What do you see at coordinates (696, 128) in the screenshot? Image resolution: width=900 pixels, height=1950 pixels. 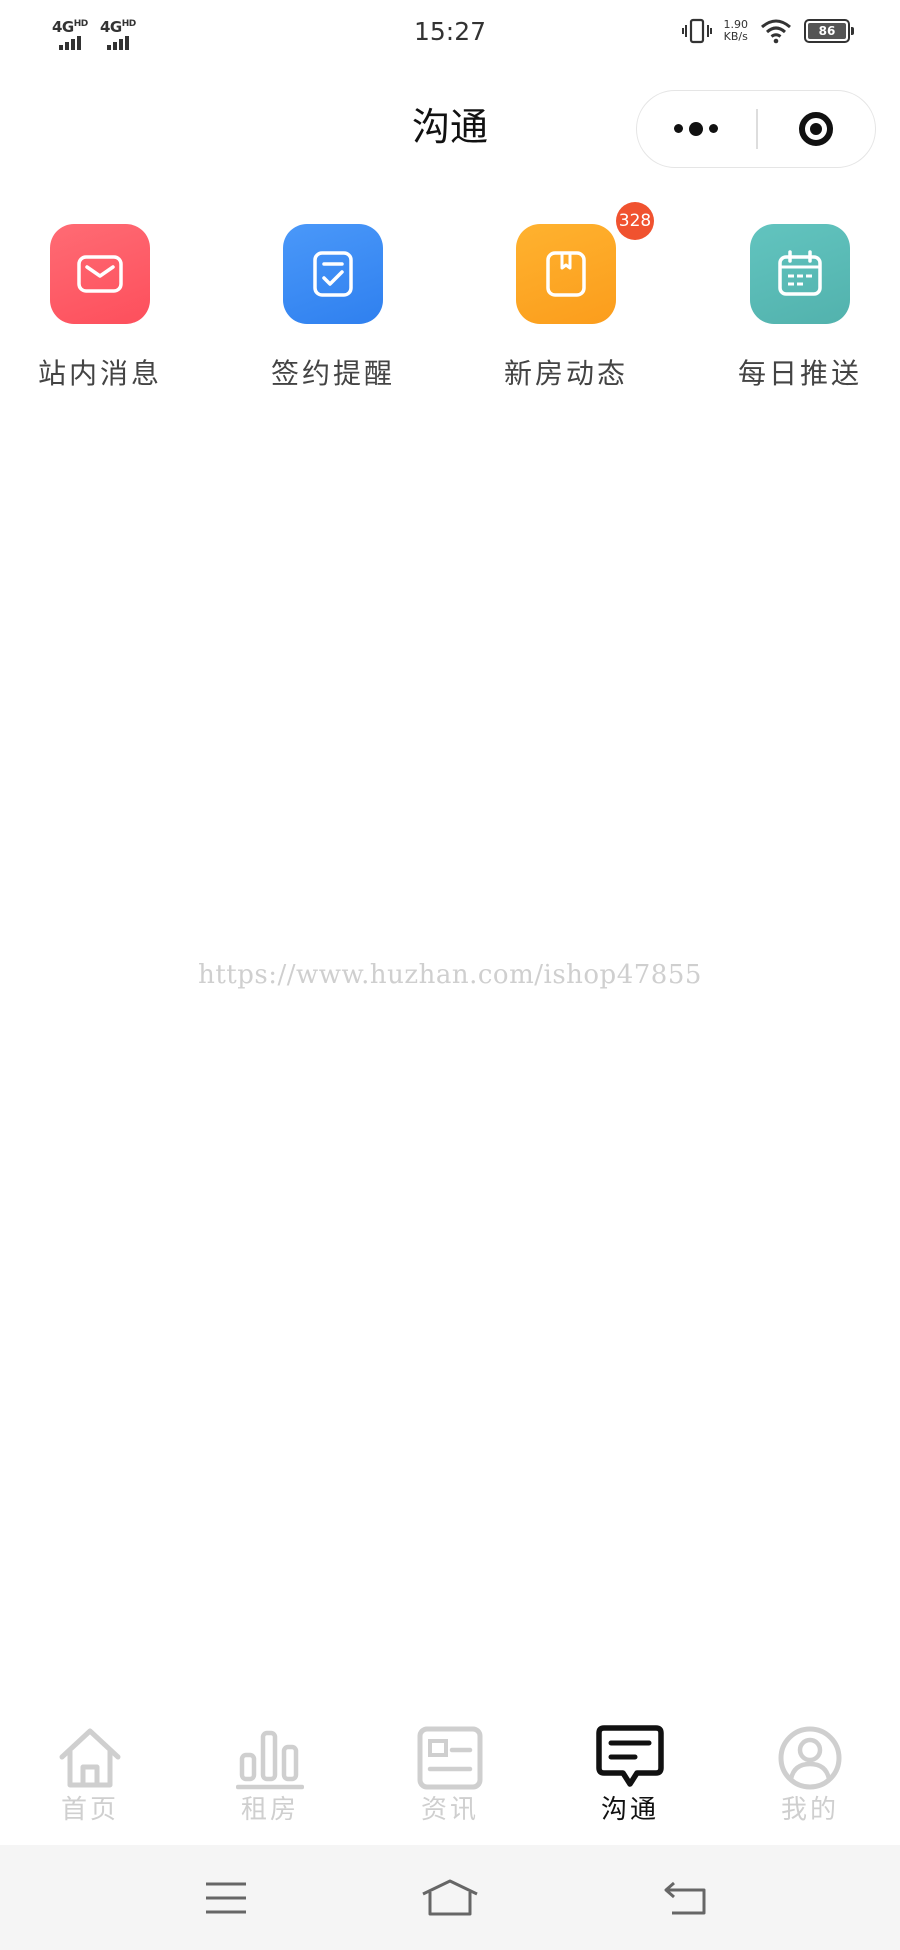 I see `more-button` at bounding box center [696, 128].